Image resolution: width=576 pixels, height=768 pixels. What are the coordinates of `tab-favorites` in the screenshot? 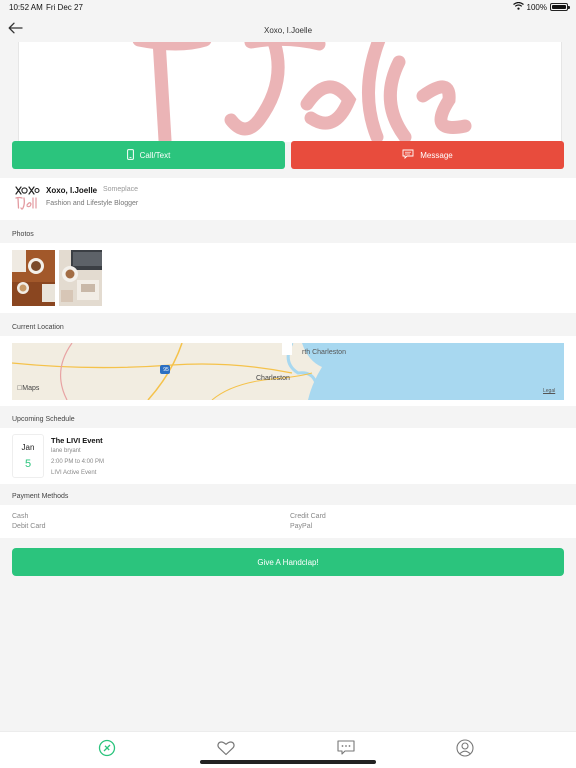 It's located at (226, 750).